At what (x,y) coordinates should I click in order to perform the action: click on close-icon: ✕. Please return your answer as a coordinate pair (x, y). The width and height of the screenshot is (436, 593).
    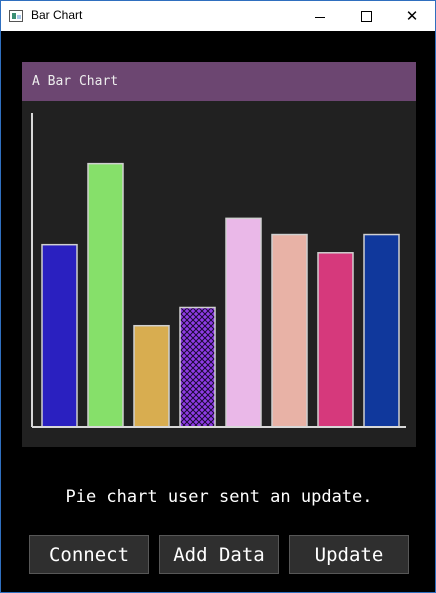
    Looking at the image, I should click on (412, 16).